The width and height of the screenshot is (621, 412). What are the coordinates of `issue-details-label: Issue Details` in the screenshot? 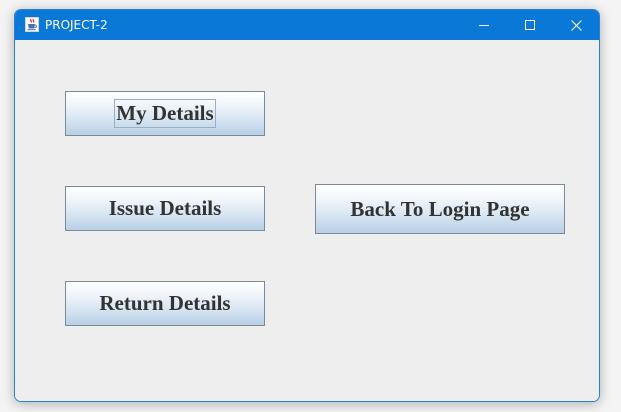 It's located at (165, 208).